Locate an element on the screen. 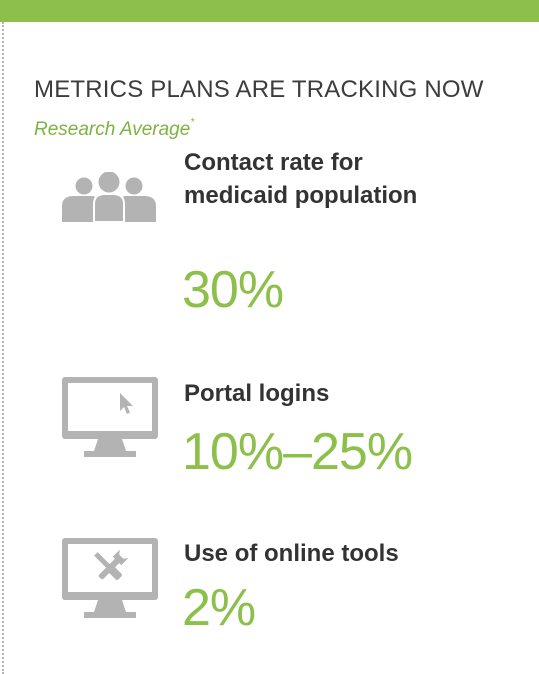 The width and height of the screenshot is (539, 674). people-group-icon is located at coordinates (109, 199).